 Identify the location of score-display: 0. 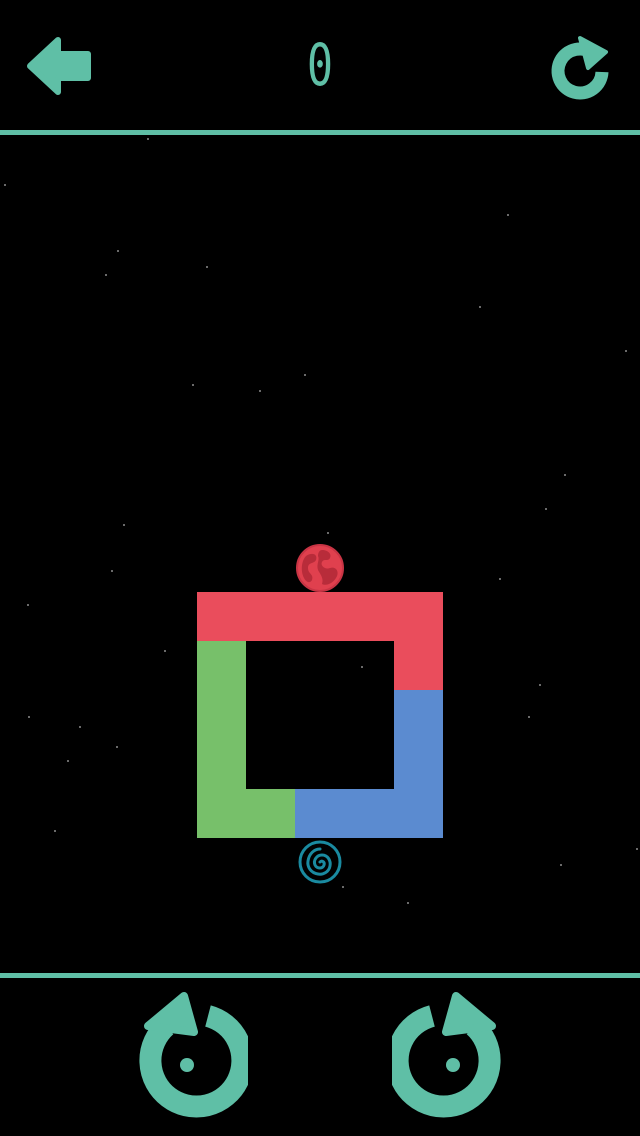
(320, 65).